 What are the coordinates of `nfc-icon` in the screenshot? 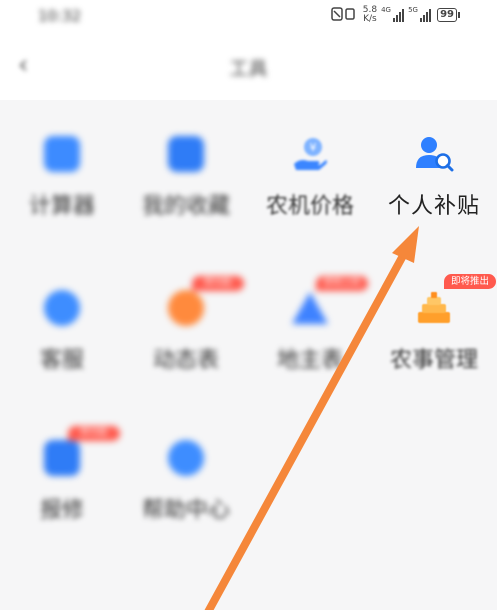 It's located at (344, 15).